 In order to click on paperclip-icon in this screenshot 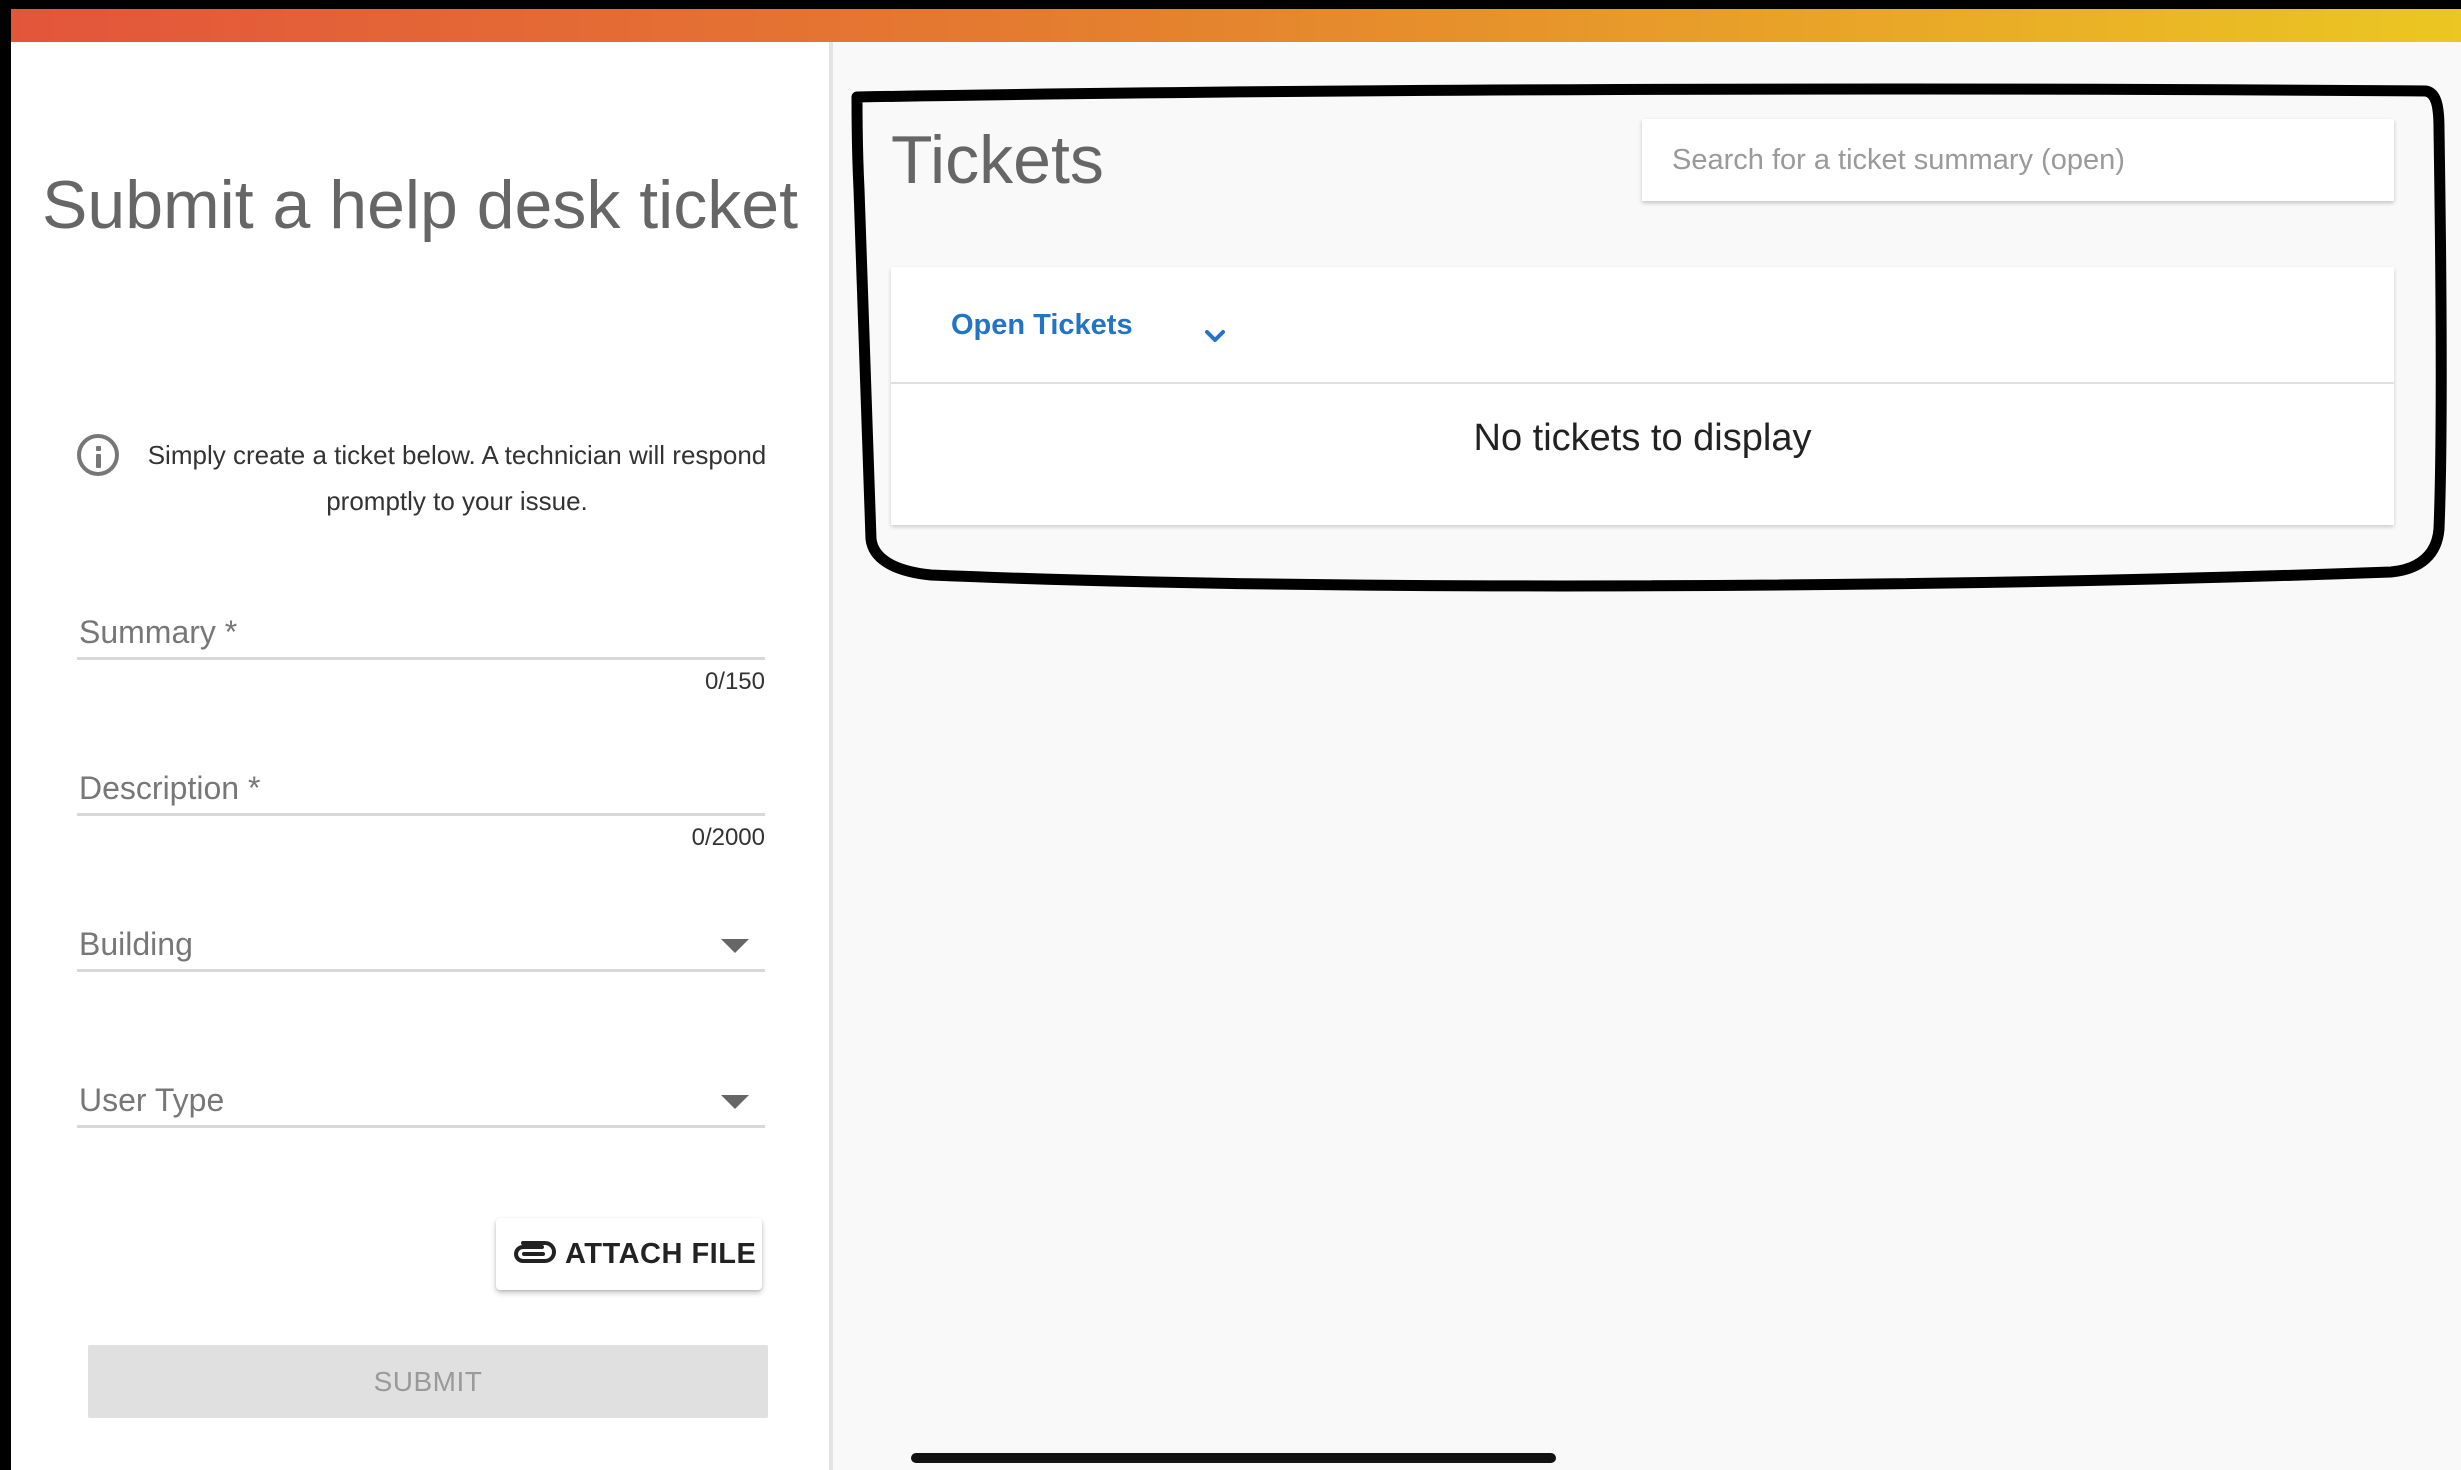, I will do `click(534, 1256)`.